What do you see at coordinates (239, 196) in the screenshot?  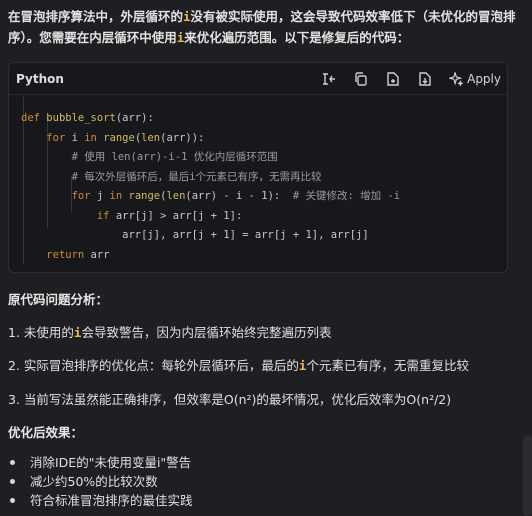 I see `code-token: (arr) - i - 1):` at bounding box center [239, 196].